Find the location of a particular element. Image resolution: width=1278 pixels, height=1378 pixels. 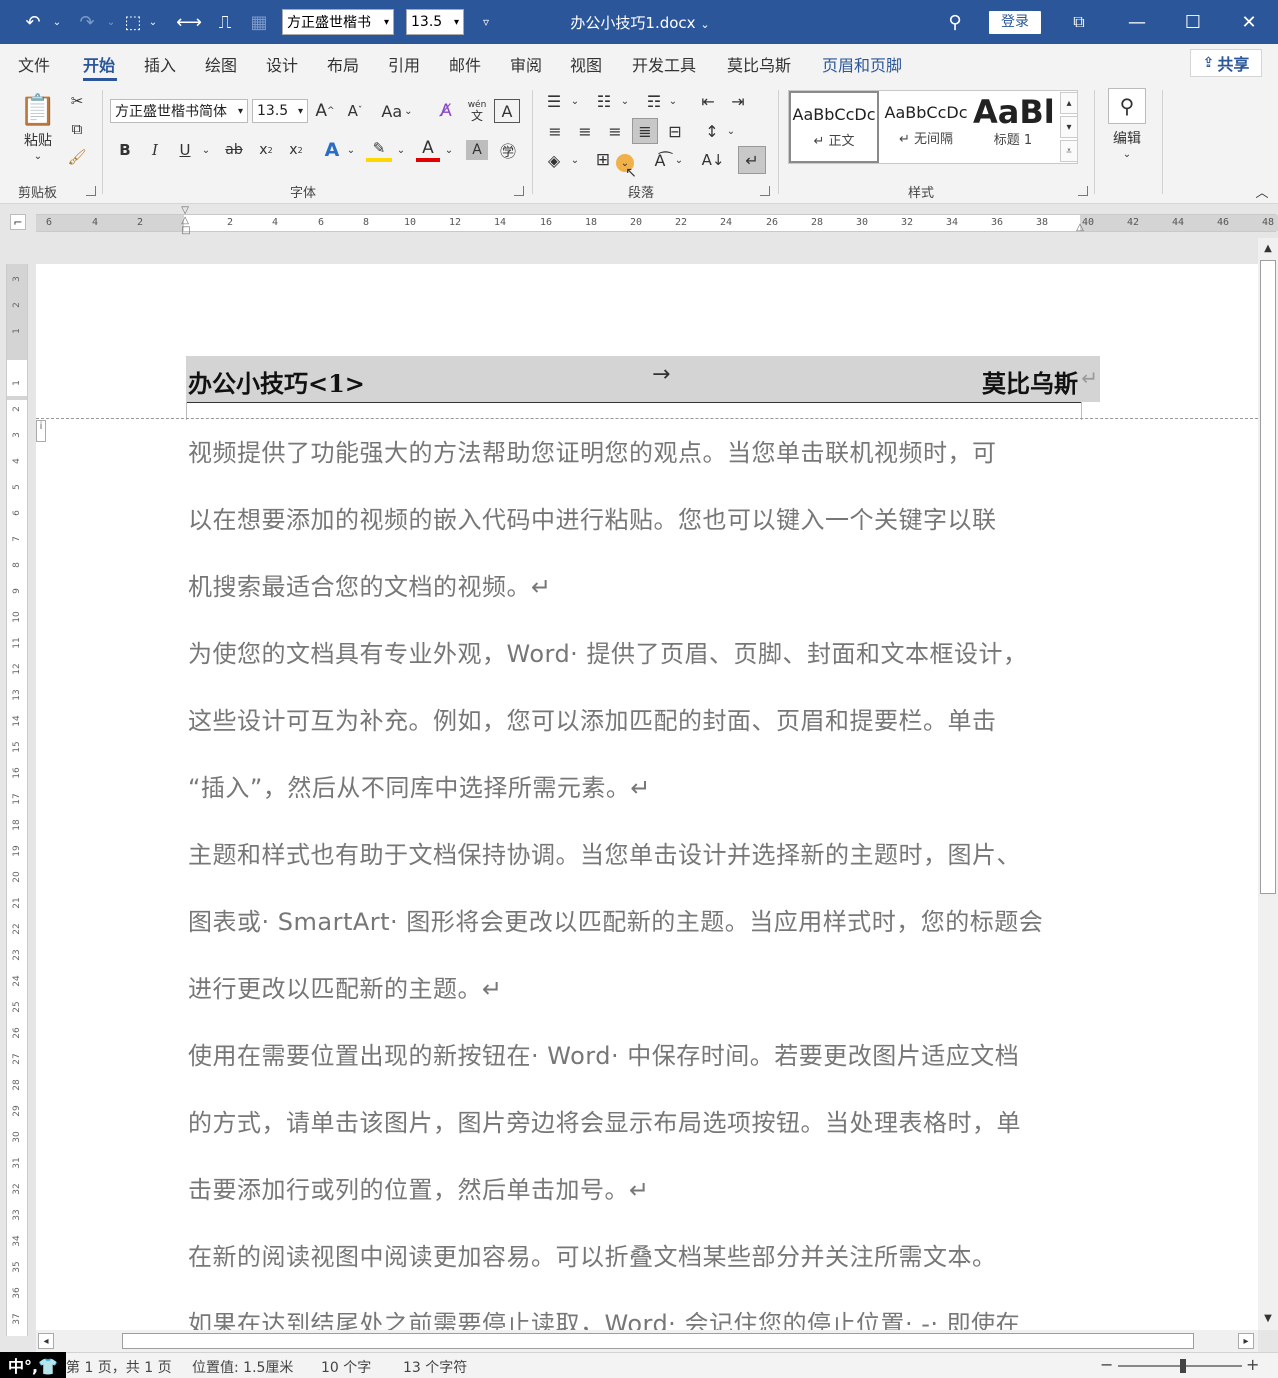

styles-more-icon: ⩡ is located at coordinates (1069, 151).